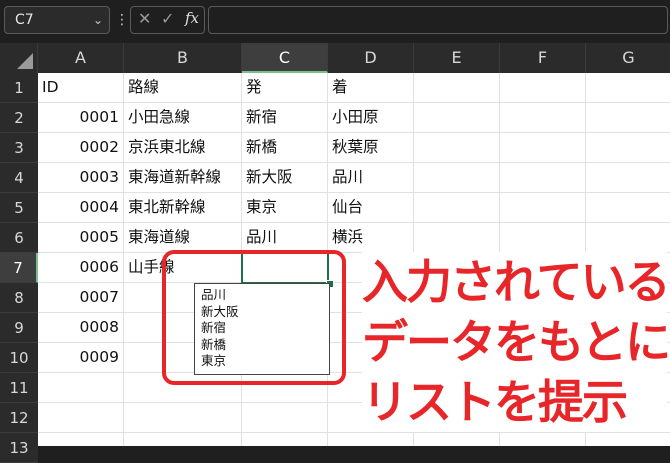 The width and height of the screenshot is (670, 463). Describe the element at coordinates (25, 61) in the screenshot. I see `select-all-icon` at that location.